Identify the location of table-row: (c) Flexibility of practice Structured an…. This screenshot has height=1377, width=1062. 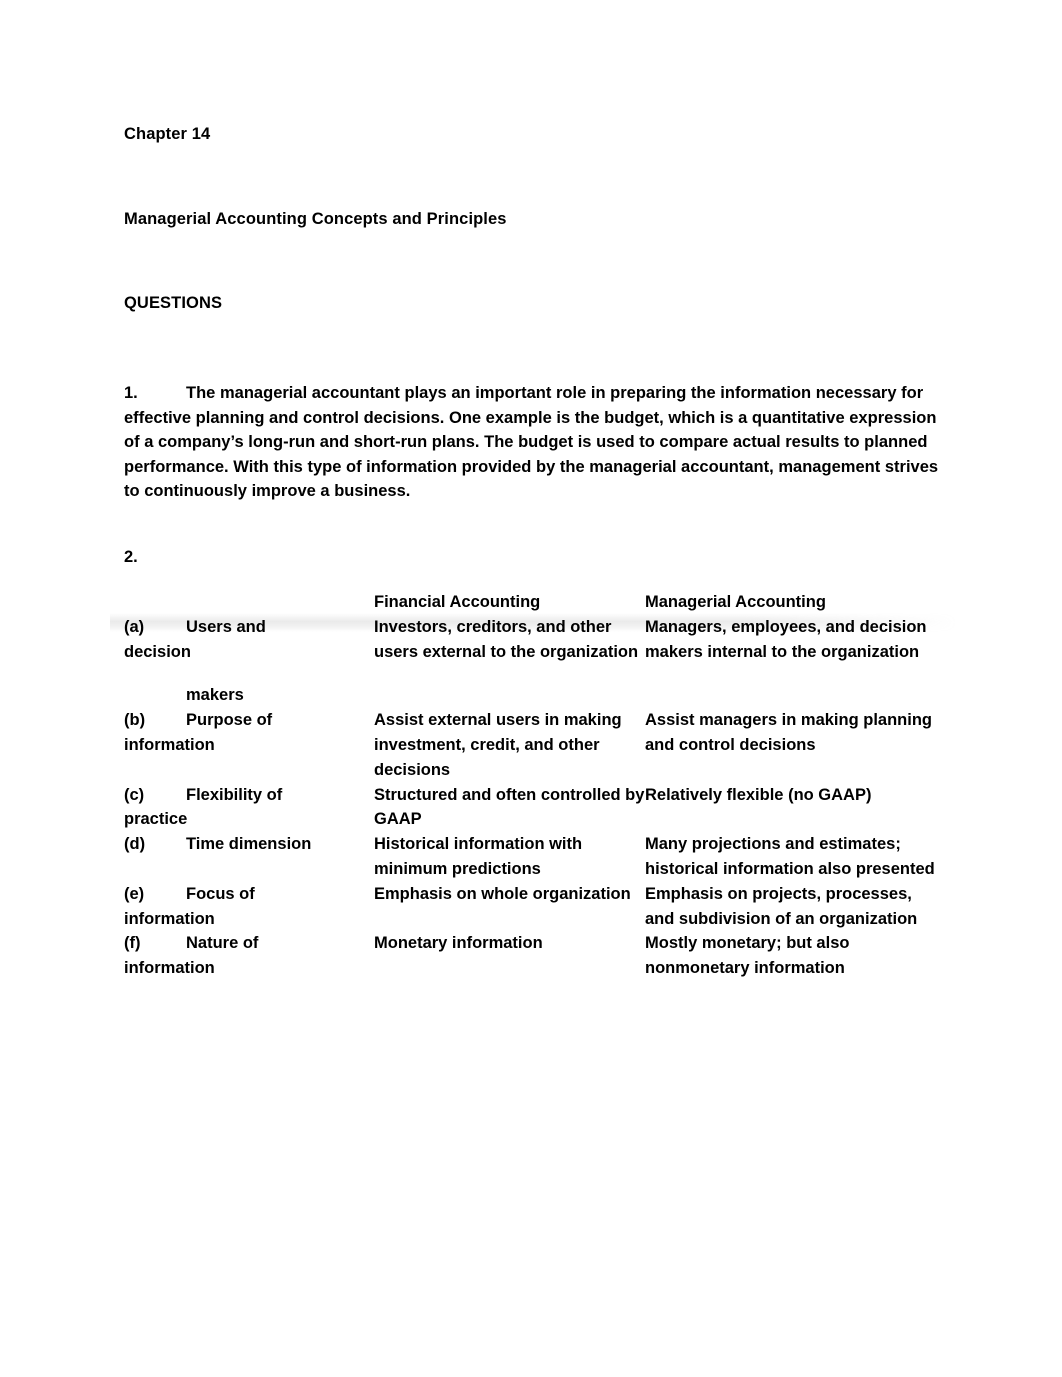
(533, 808).